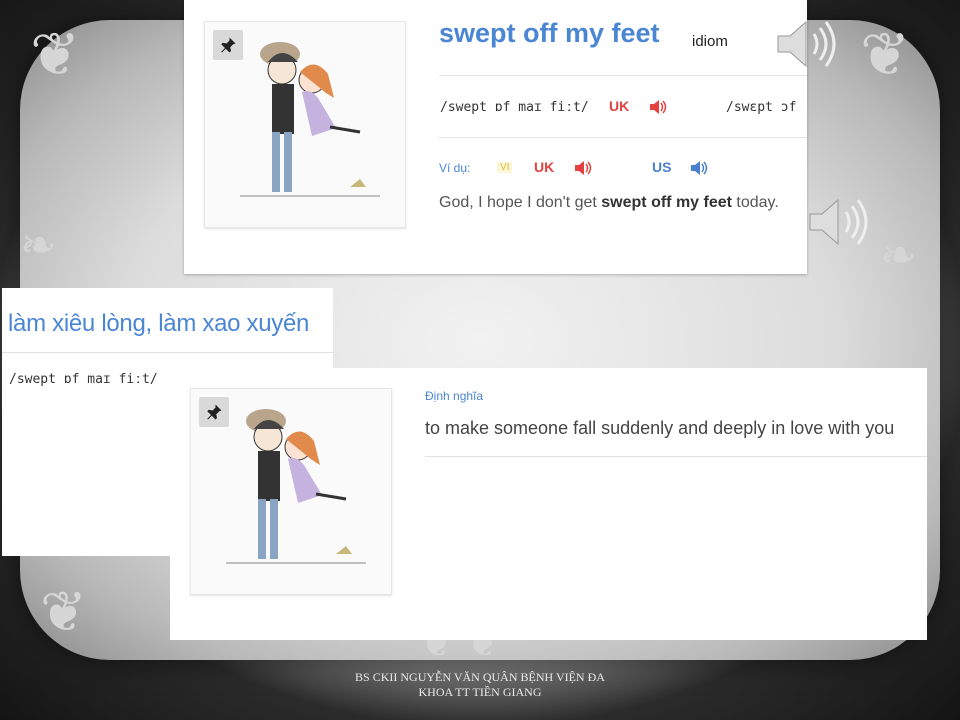 The image size is (960, 720). Describe the element at coordinates (549, 33) in the screenshot. I see `headword: swept off my feet` at that location.